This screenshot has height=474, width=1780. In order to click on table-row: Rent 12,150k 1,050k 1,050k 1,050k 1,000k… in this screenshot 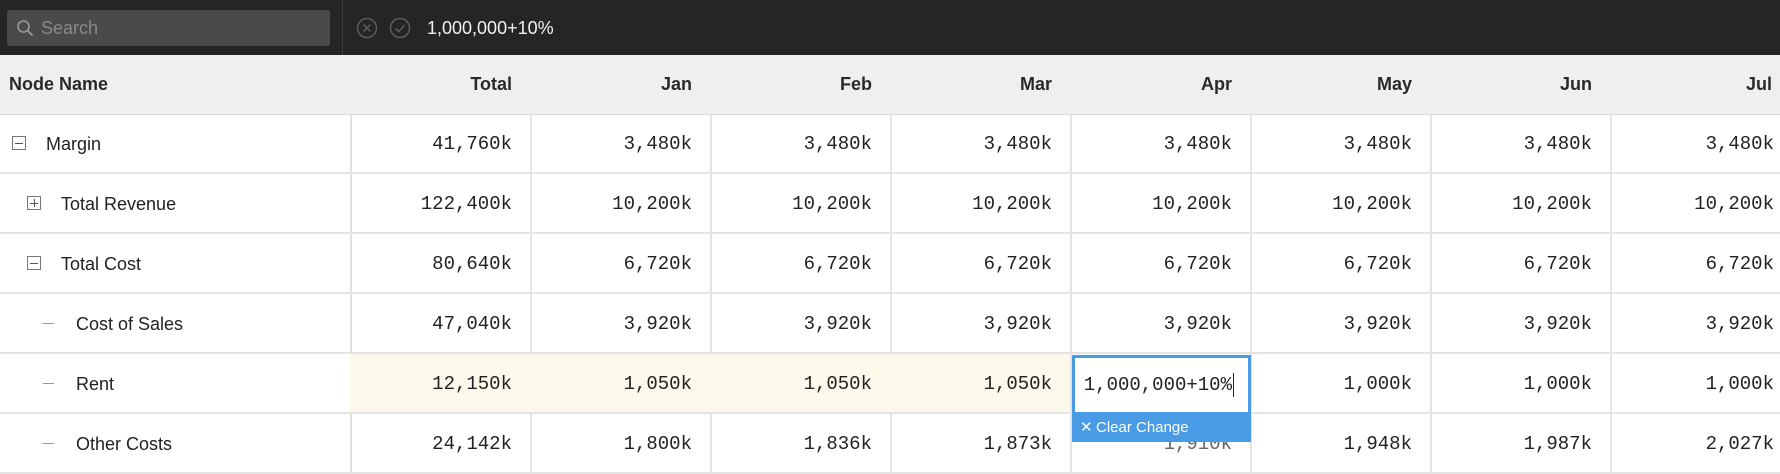, I will do `click(890, 384)`.